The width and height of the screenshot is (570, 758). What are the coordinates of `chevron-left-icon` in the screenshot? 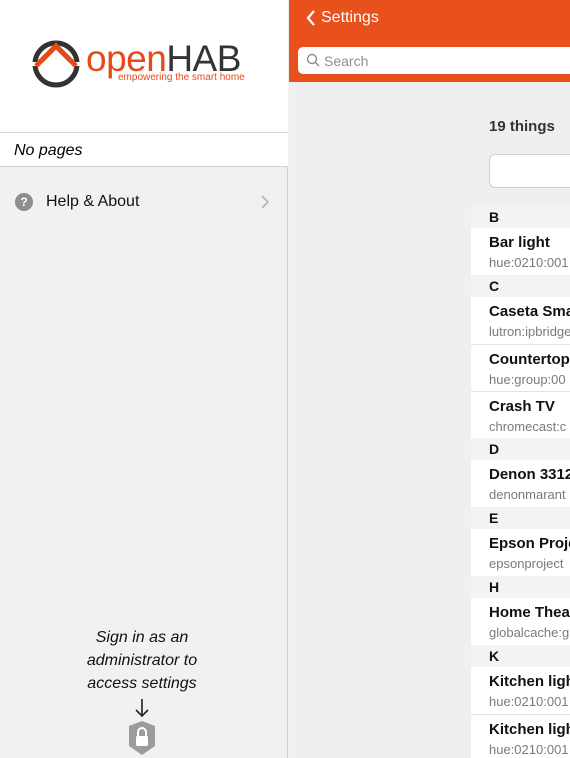 It's located at (310, 18).